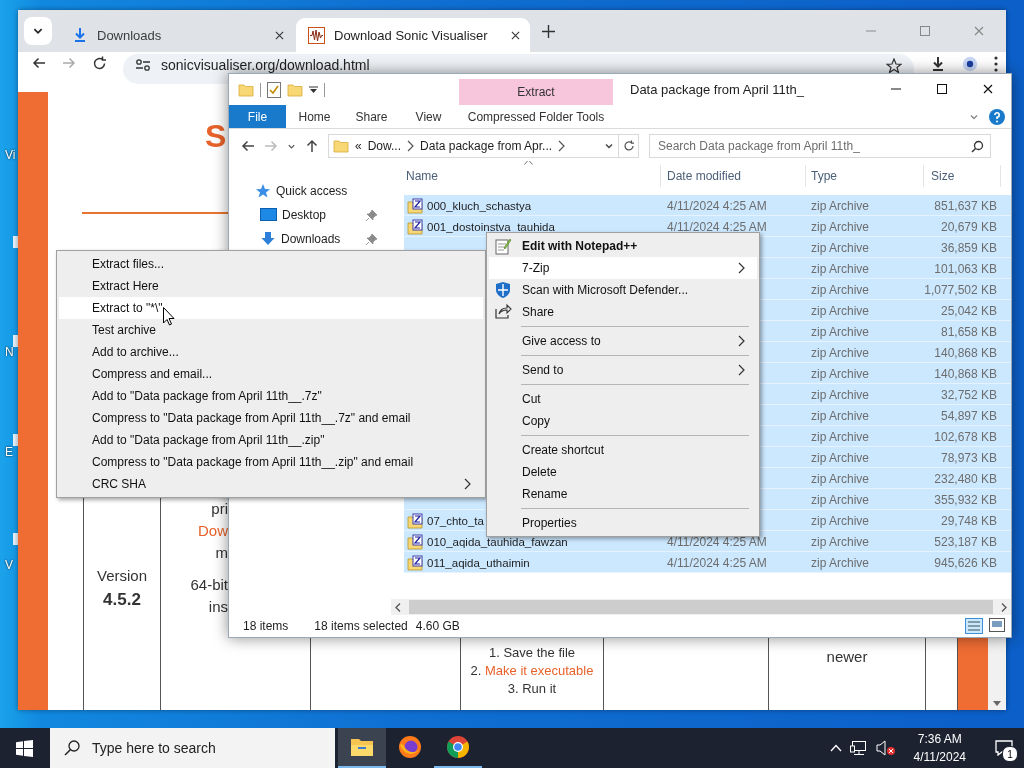 Image resolution: width=1024 pixels, height=768 pixels. What do you see at coordinates (219, 509) in the screenshot?
I see `table-text: pri` at bounding box center [219, 509].